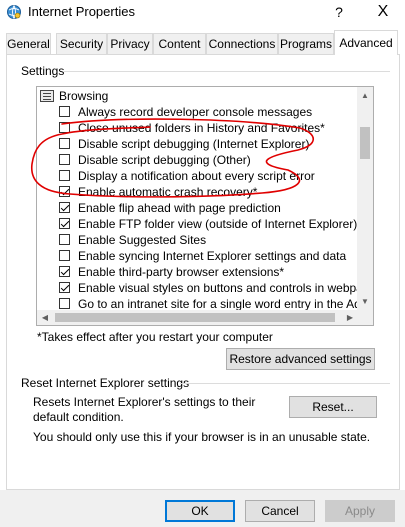 The image size is (405, 527). Describe the element at coordinates (242, 43) in the screenshot. I see `tab-connections: Connections` at that location.